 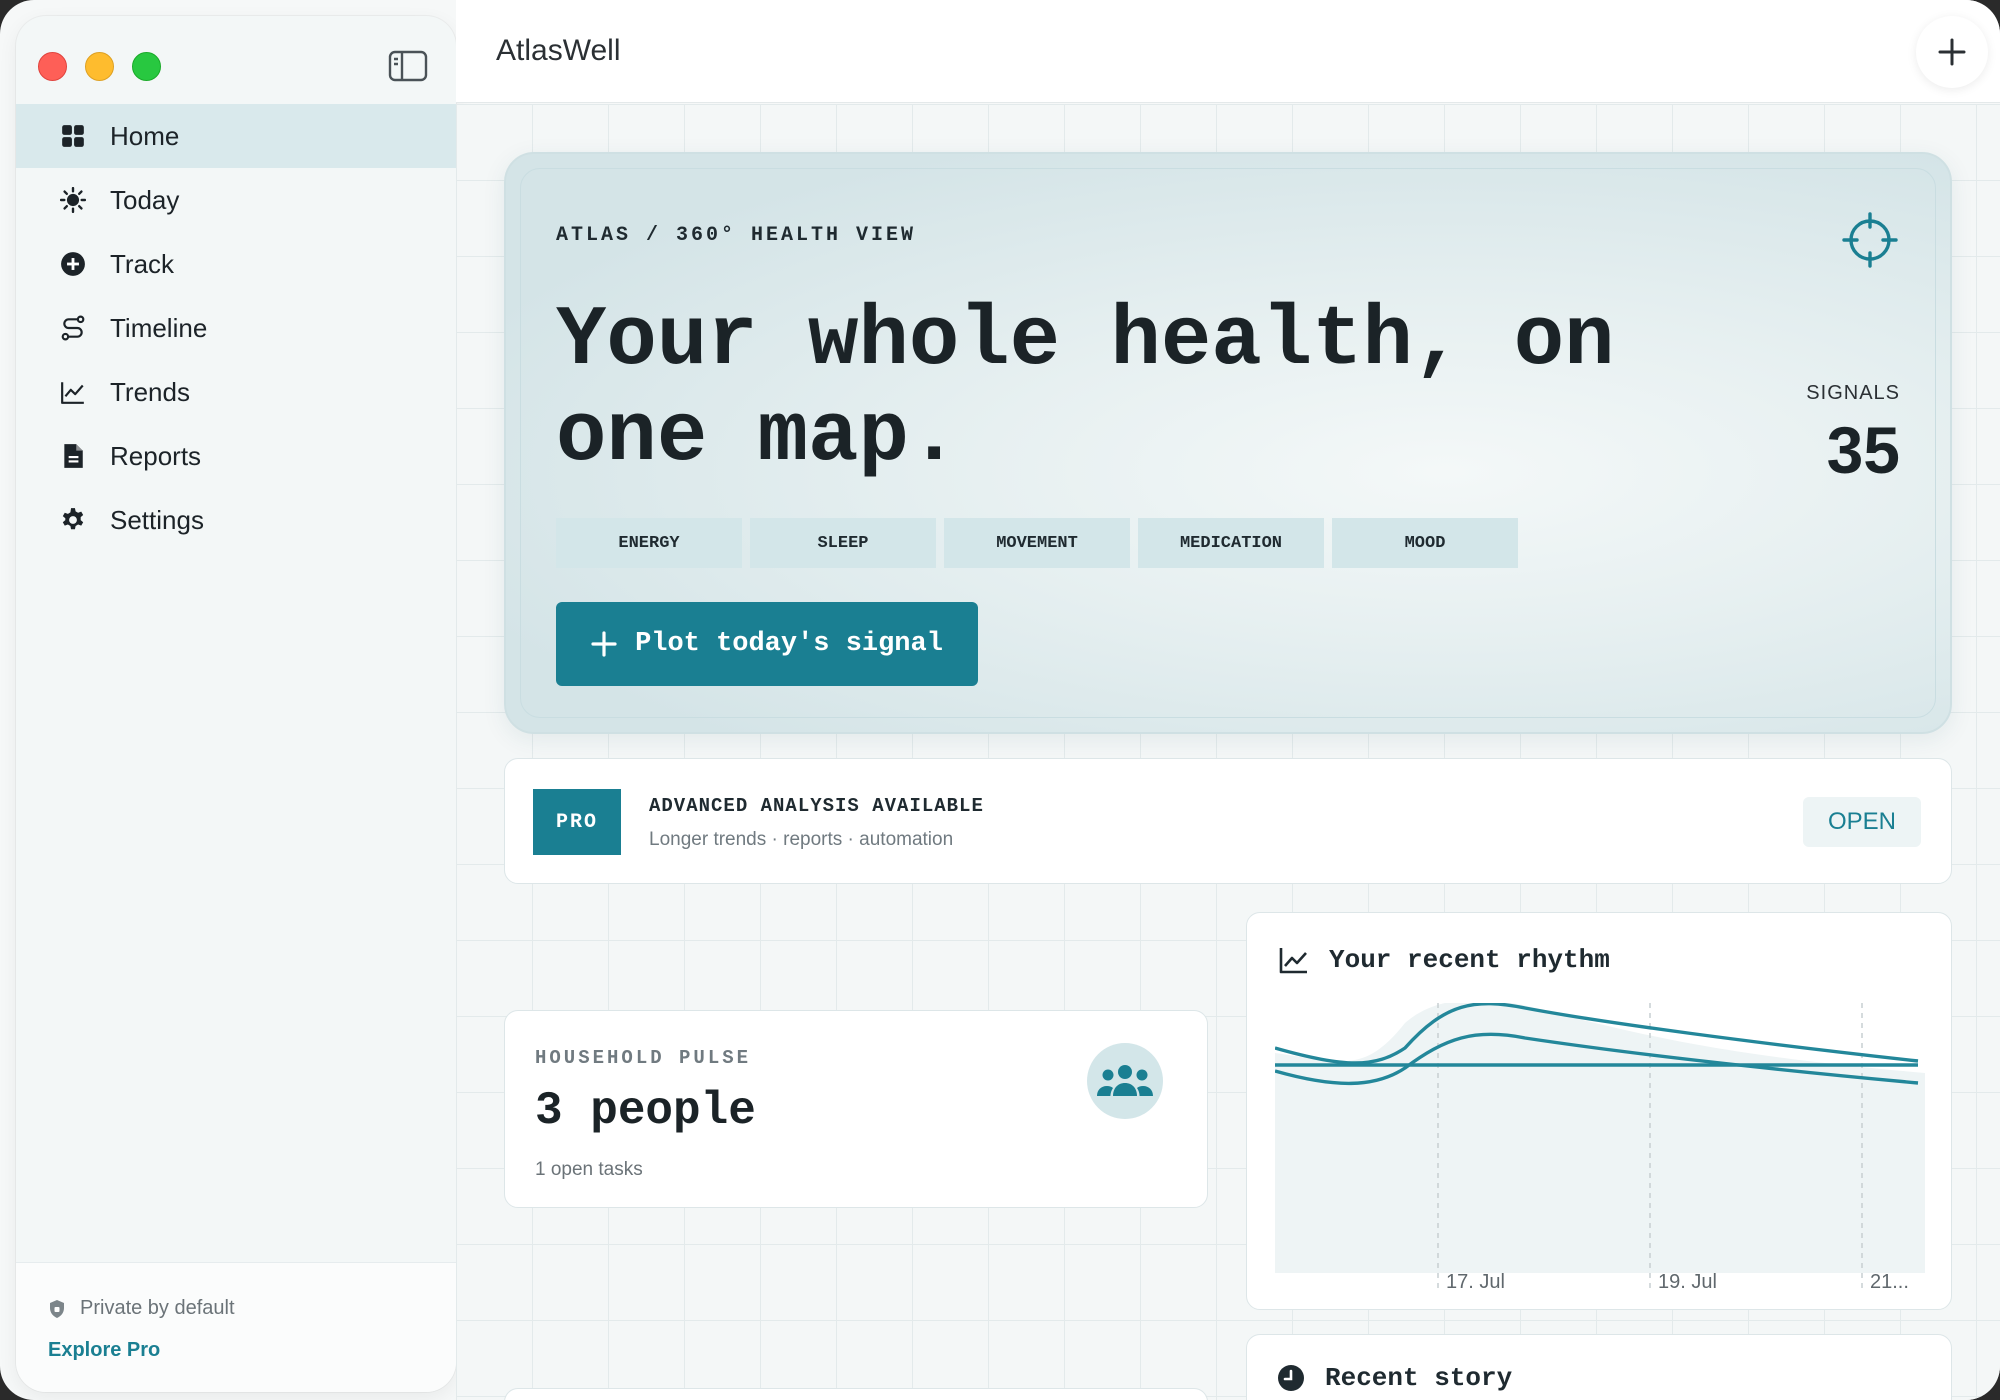 What do you see at coordinates (1469, 960) in the screenshot?
I see `rhythm-title: Your recent rhythm` at bounding box center [1469, 960].